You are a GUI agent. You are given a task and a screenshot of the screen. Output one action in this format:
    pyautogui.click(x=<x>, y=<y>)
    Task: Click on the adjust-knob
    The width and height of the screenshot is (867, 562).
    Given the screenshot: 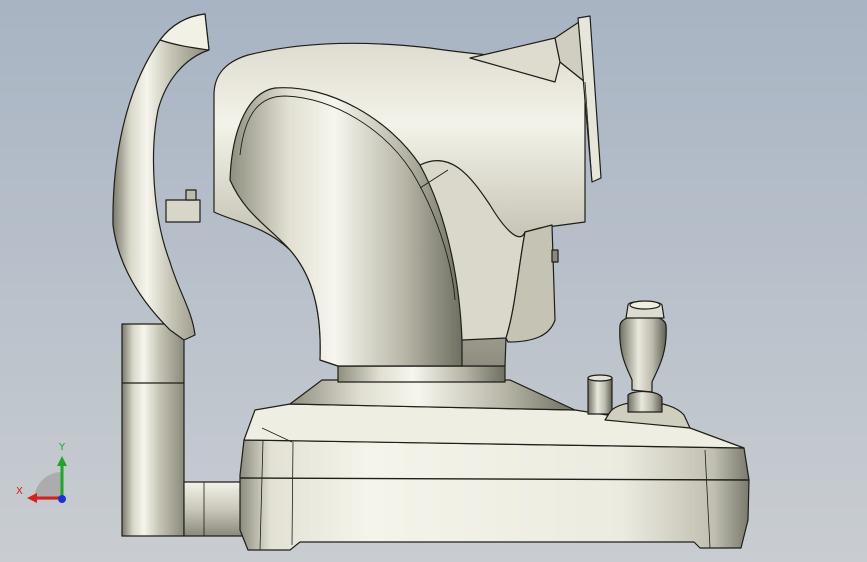 What is the action you would take?
    pyautogui.click(x=600, y=394)
    